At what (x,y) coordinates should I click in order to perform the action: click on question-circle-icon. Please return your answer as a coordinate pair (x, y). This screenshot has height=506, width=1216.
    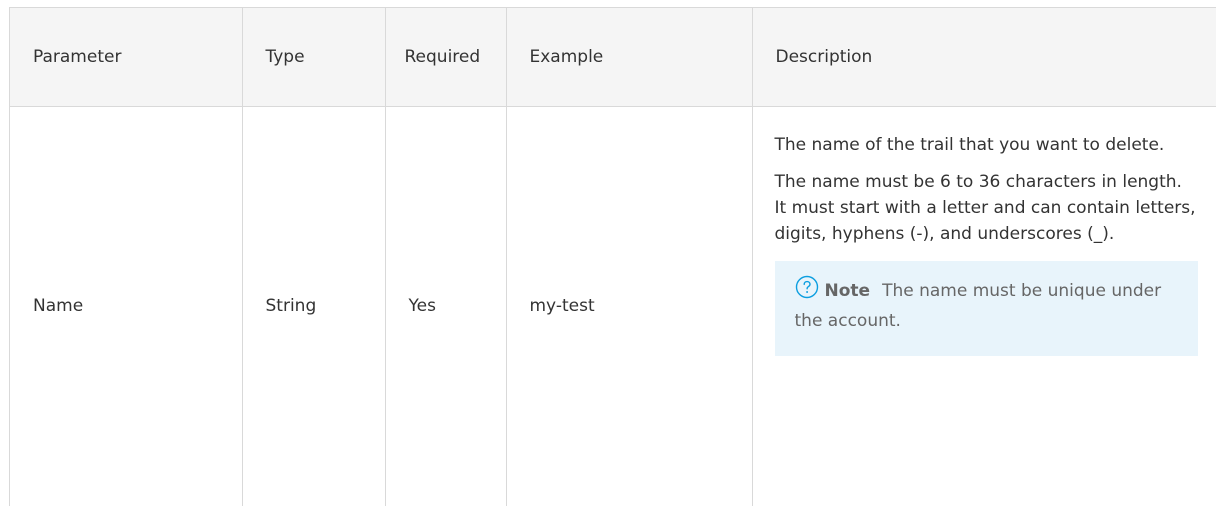
    Looking at the image, I should click on (807, 287).